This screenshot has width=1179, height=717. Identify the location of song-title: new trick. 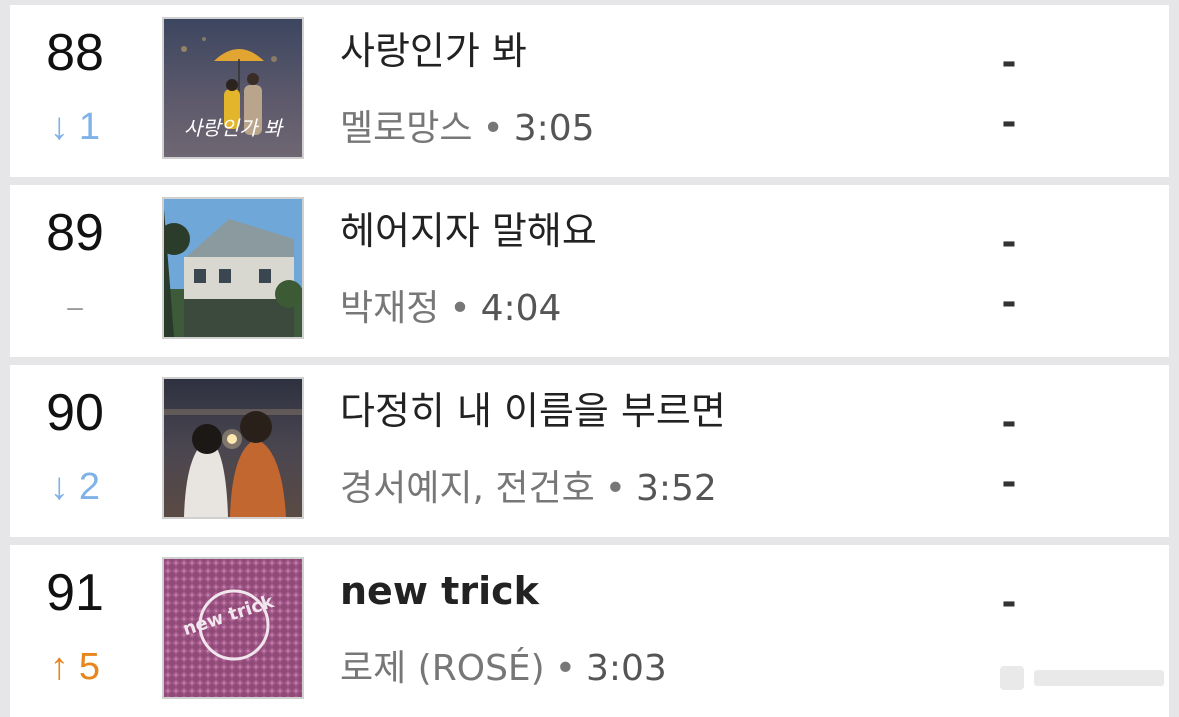
(439, 591).